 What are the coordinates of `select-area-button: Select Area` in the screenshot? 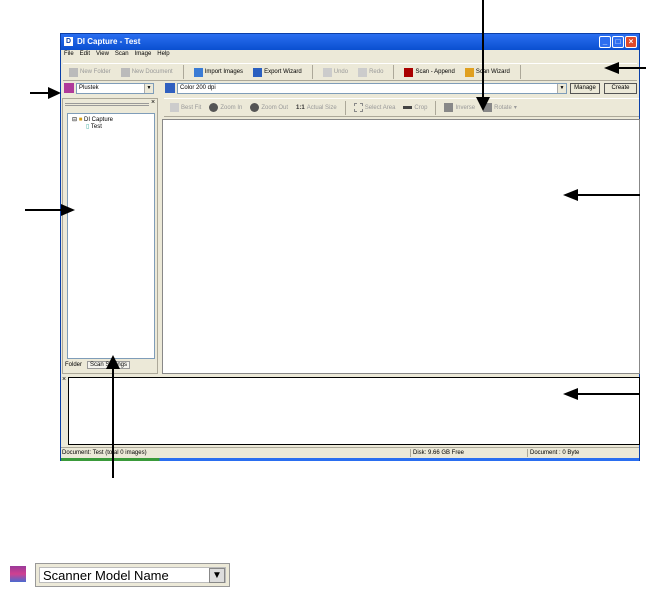 It's located at (374, 107).